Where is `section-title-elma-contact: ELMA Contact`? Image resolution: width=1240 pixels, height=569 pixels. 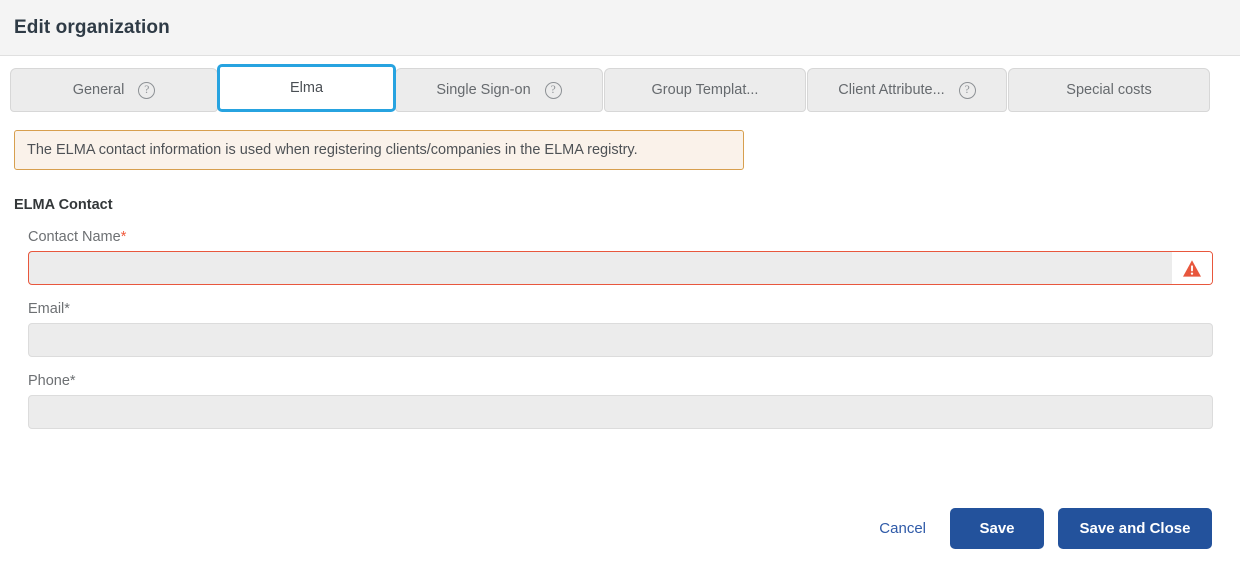 section-title-elma-contact: ELMA Contact is located at coordinates (63, 205).